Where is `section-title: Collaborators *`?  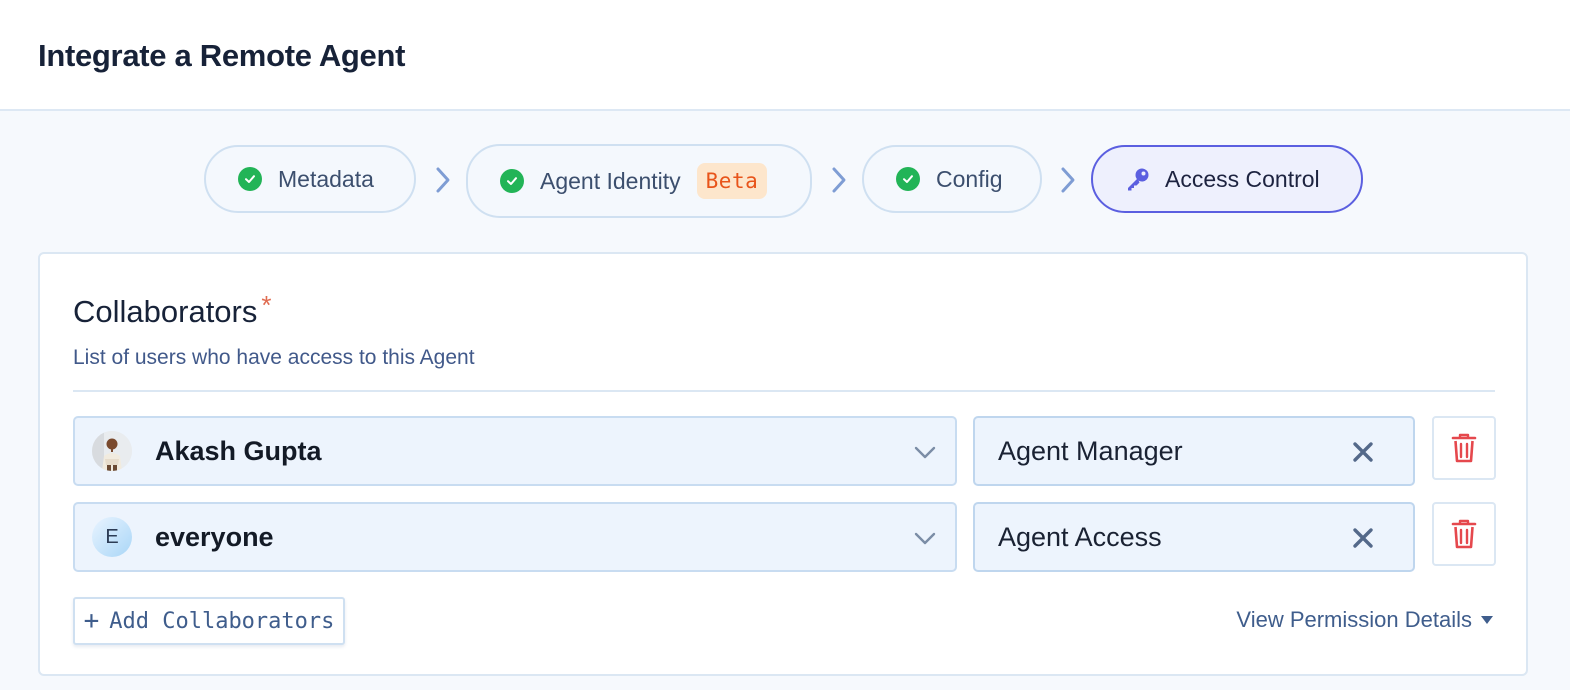
section-title: Collaborators * is located at coordinates (172, 310).